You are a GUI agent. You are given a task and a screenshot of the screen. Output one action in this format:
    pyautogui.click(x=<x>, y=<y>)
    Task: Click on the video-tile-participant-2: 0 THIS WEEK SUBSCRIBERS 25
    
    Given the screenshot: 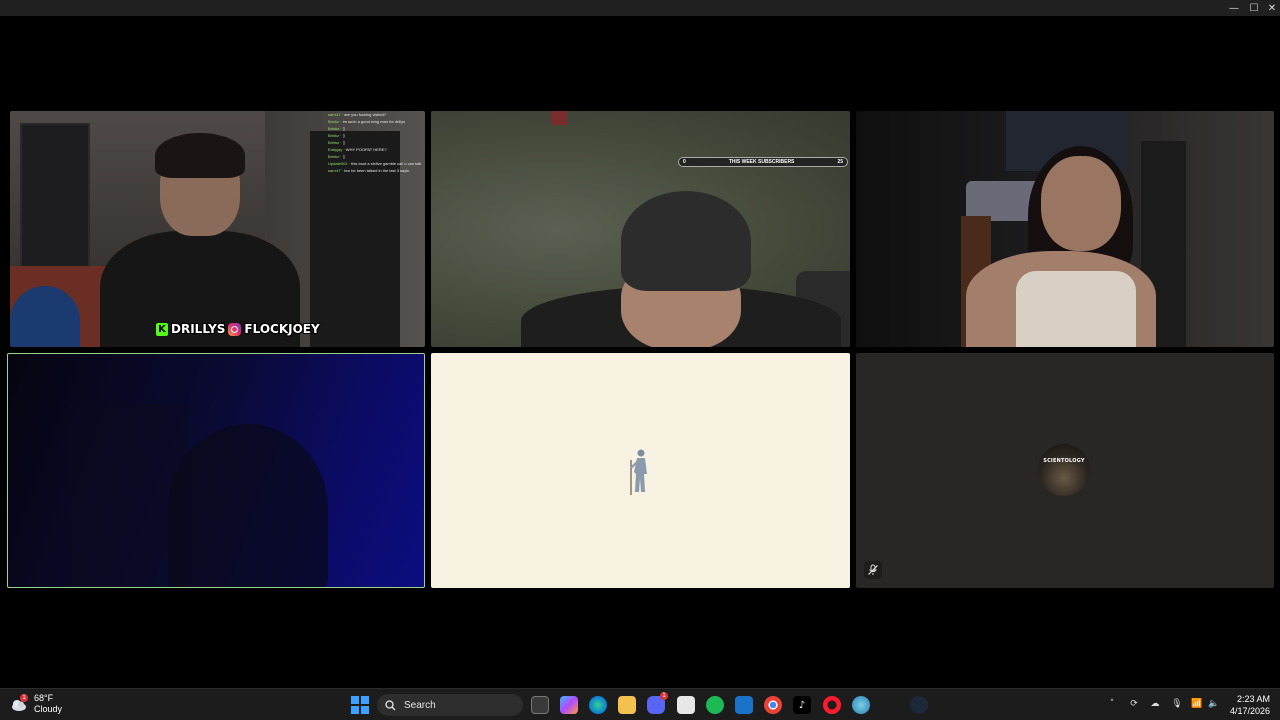 What is the action you would take?
    pyautogui.click(x=640, y=229)
    